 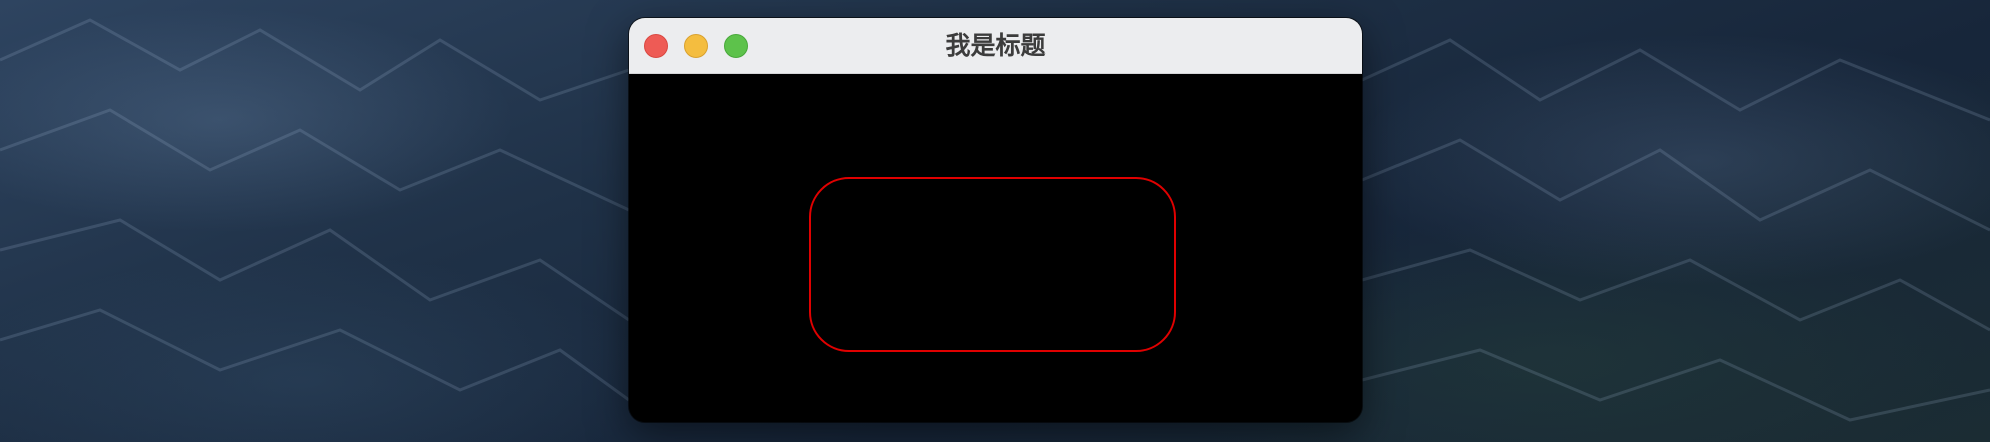 I want to click on title-bar: 我是标题, so click(x=995, y=46).